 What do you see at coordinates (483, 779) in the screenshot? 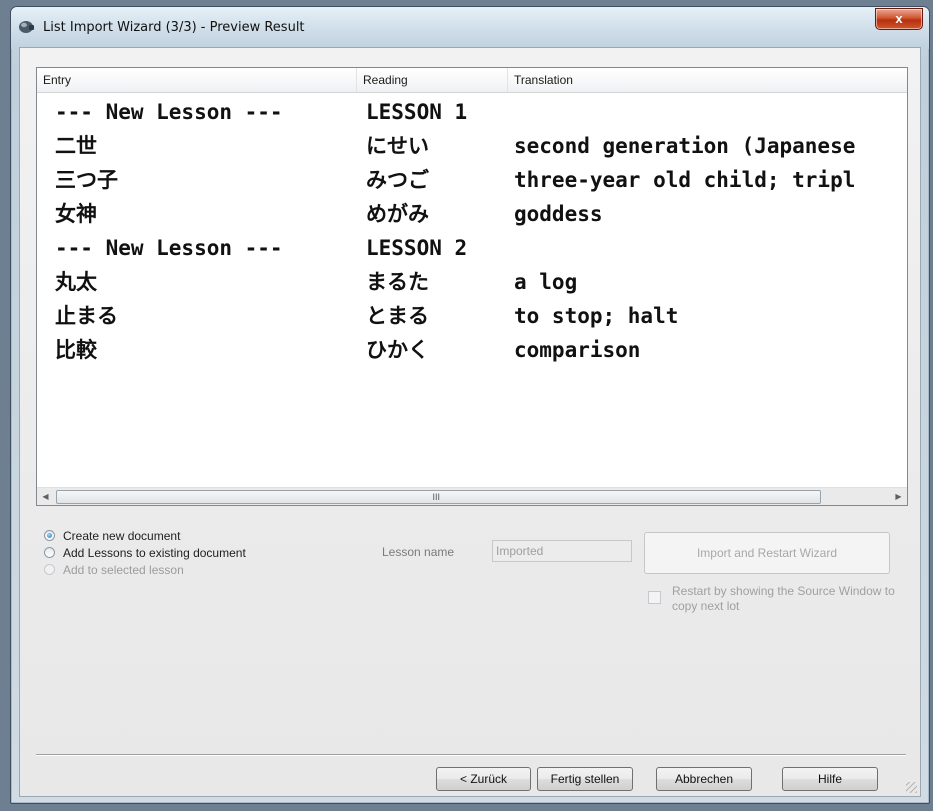
I see `back-button: < Zurück` at bounding box center [483, 779].